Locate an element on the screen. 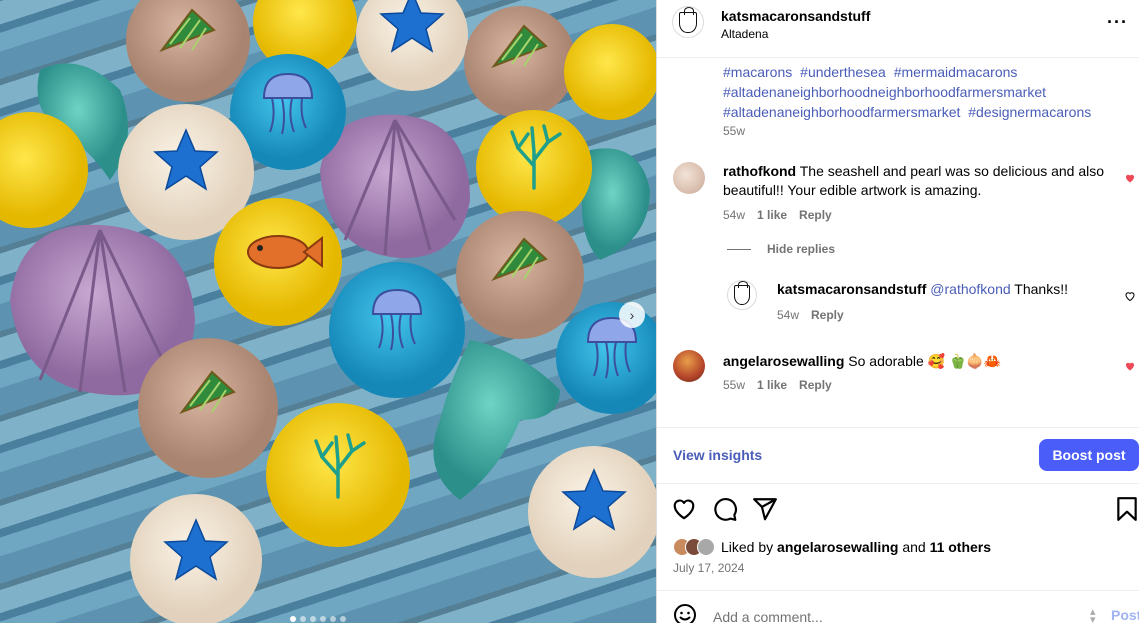 The height and width of the screenshot is (623, 1139). emoji-icon is located at coordinates (685, 613).